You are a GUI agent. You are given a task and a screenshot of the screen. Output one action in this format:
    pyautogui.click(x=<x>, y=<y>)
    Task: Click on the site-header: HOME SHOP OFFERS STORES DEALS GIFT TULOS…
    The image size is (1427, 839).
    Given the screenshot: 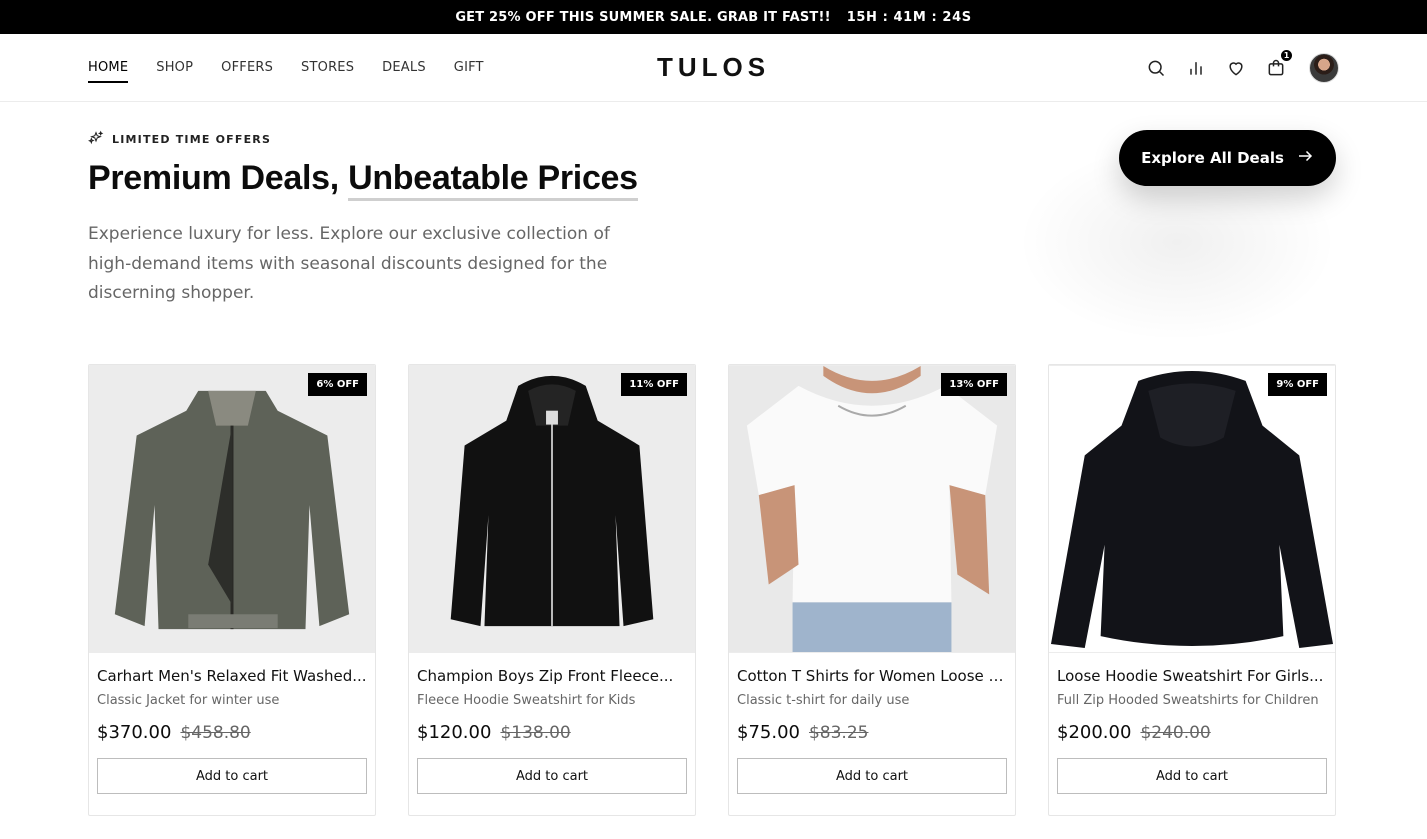 What is the action you would take?
    pyautogui.click(x=713, y=68)
    